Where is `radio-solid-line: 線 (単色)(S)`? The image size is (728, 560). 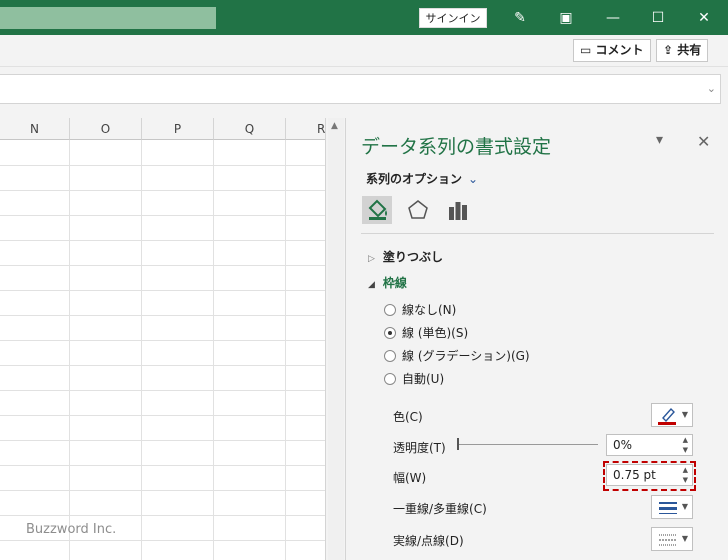
radio-solid-line: 線 (単色)(S) is located at coordinates (426, 333).